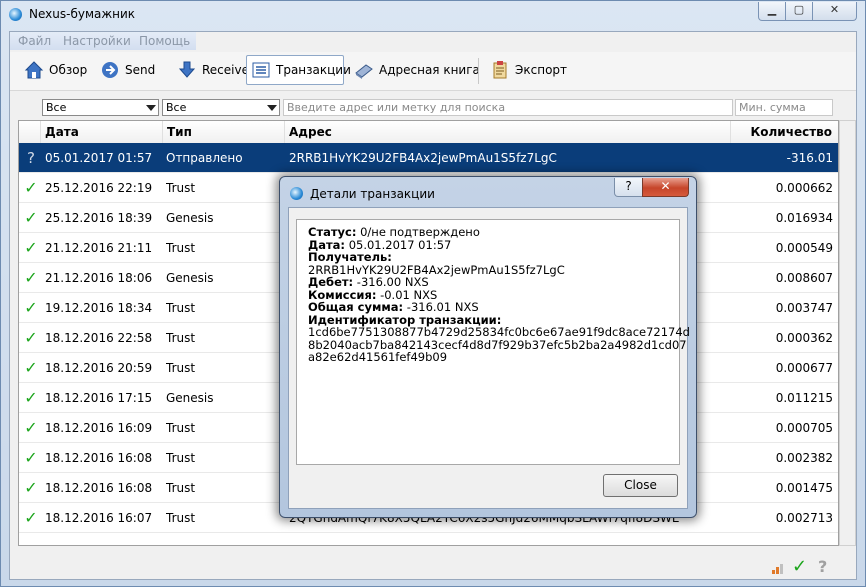 Image resolution: width=866 pixels, height=587 pixels. What do you see at coordinates (372, 194) in the screenshot?
I see `dialog-title: Детали транзакции` at bounding box center [372, 194].